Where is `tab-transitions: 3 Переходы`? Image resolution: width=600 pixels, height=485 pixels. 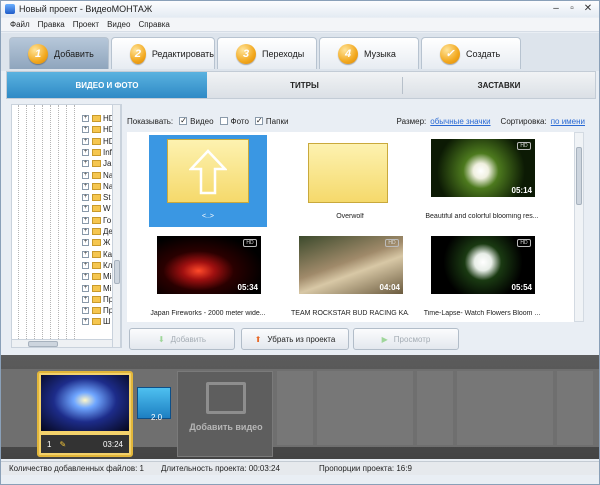 tab-transitions: 3 Переходы is located at coordinates (267, 53).